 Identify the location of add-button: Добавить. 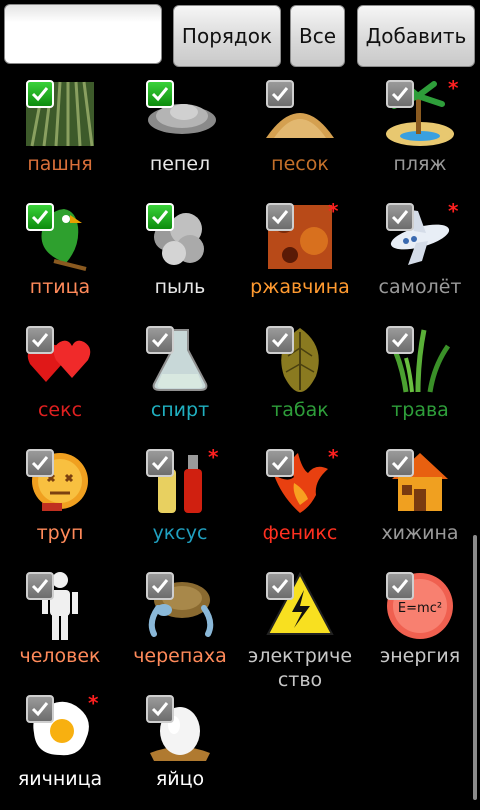
(416, 36).